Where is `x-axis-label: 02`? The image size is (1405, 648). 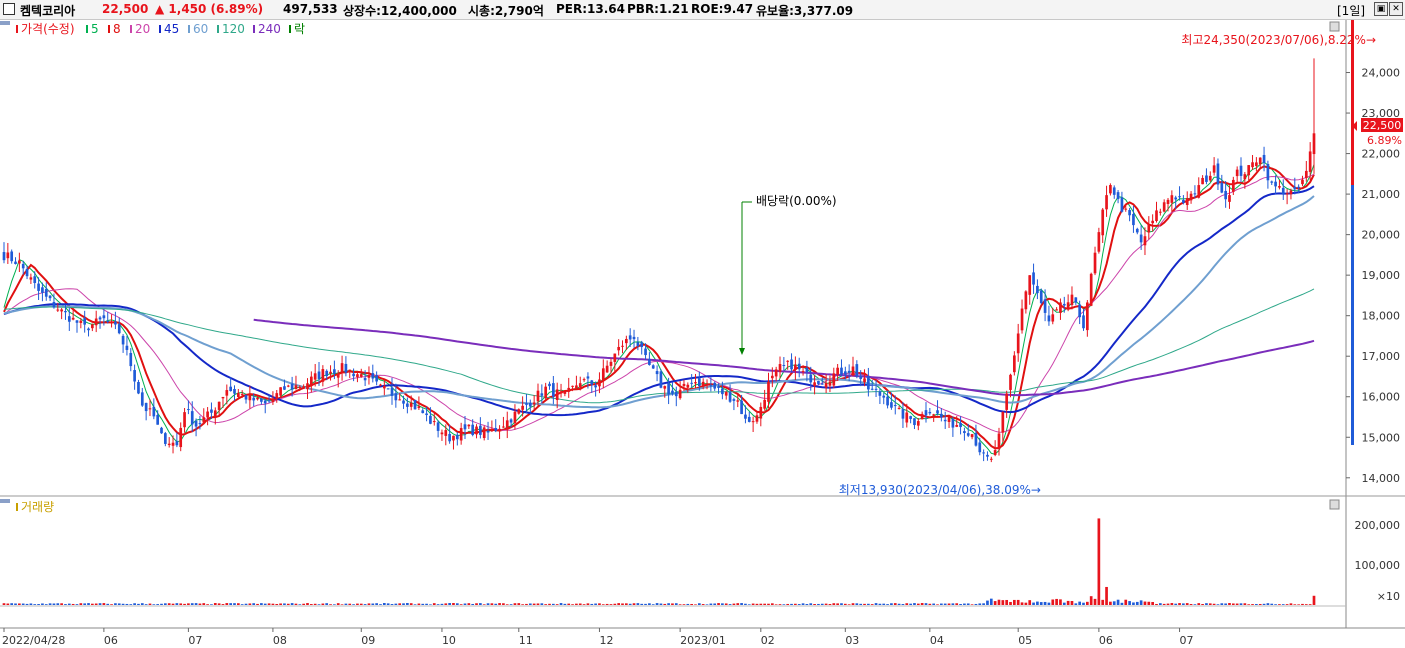 x-axis-label: 02 is located at coordinates (768, 640).